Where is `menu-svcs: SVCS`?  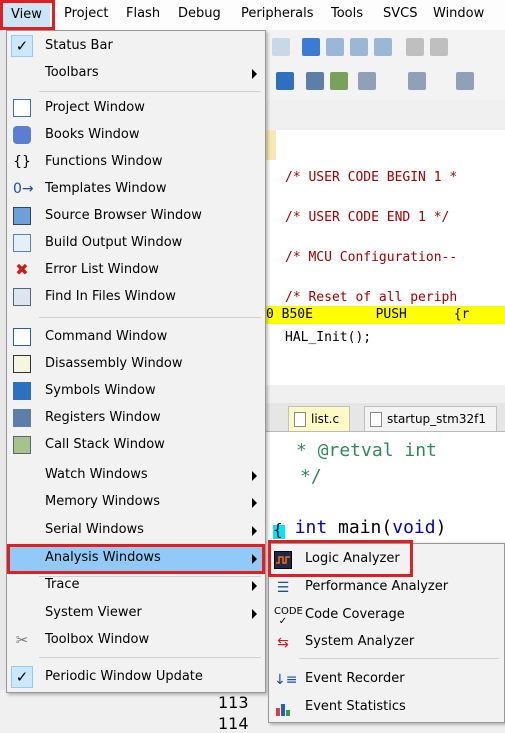
menu-svcs: SVCS is located at coordinates (400, 13).